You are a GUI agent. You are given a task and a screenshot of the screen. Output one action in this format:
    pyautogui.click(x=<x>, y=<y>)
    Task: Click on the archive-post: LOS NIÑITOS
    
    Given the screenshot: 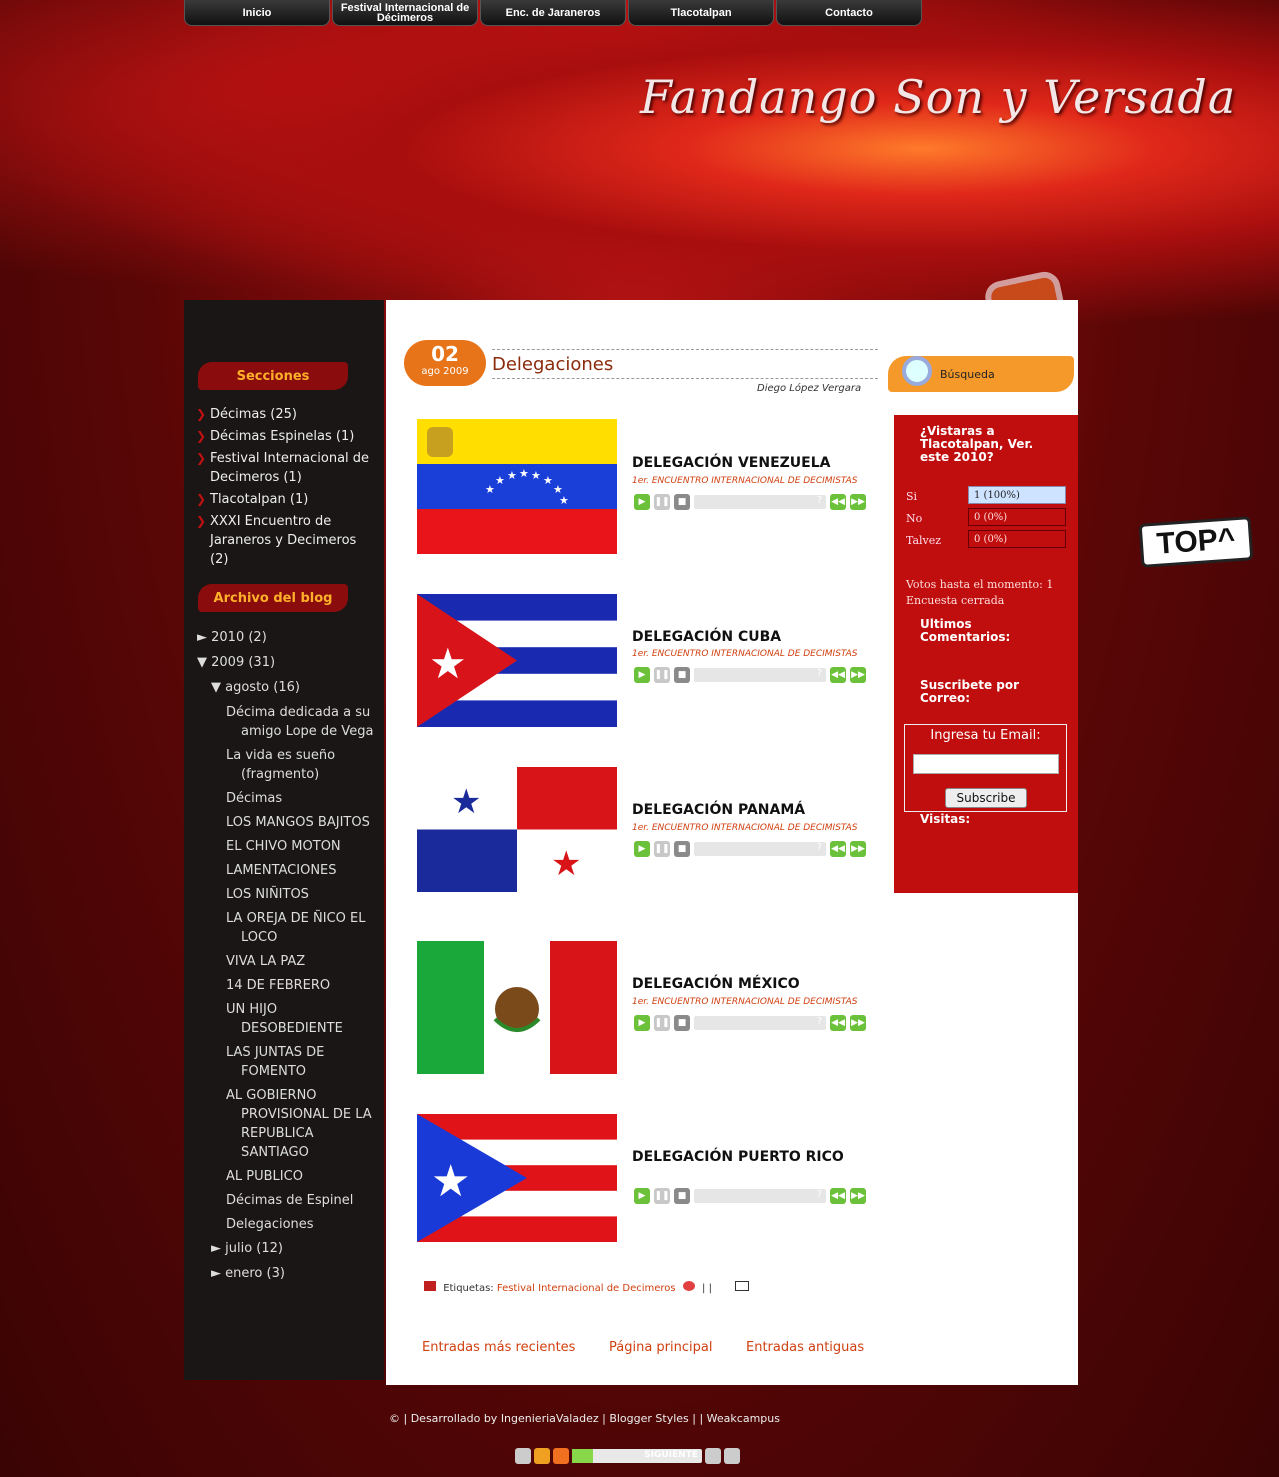 What is the action you would take?
    pyautogui.click(x=294, y=894)
    